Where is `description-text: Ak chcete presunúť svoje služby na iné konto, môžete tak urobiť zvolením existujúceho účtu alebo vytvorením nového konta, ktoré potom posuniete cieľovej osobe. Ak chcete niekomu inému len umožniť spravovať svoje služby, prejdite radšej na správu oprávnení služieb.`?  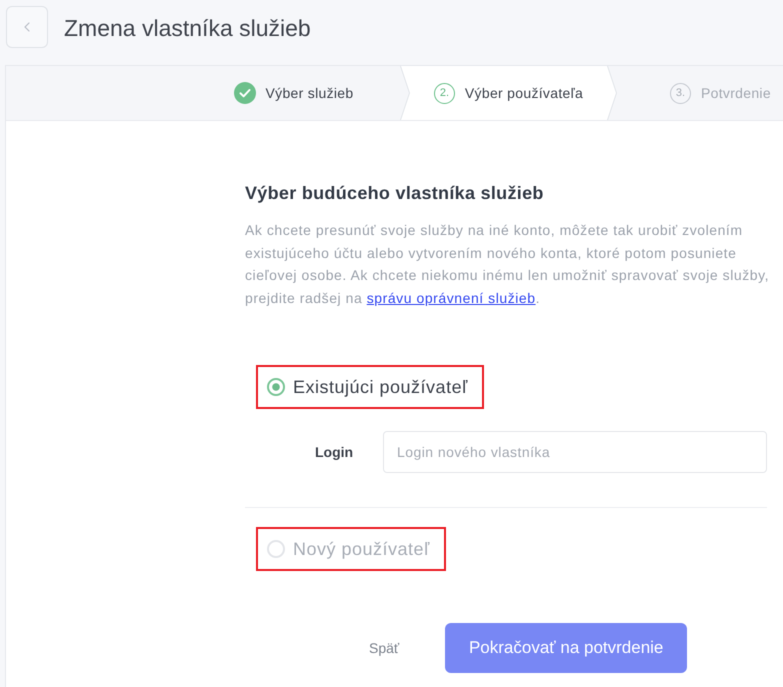 description-text: Ak chcete presunúť svoje služby na iné konto, môžete tak urobiť zvolením existujúceho účtu alebo vytvorením nového konta, ktoré potom posuniete cieľovej osobe. Ak chcete niekomu inému len umožniť spravovať svoje služby, prejdite radšej na správu oprávnení služieb. is located at coordinates (507, 264).